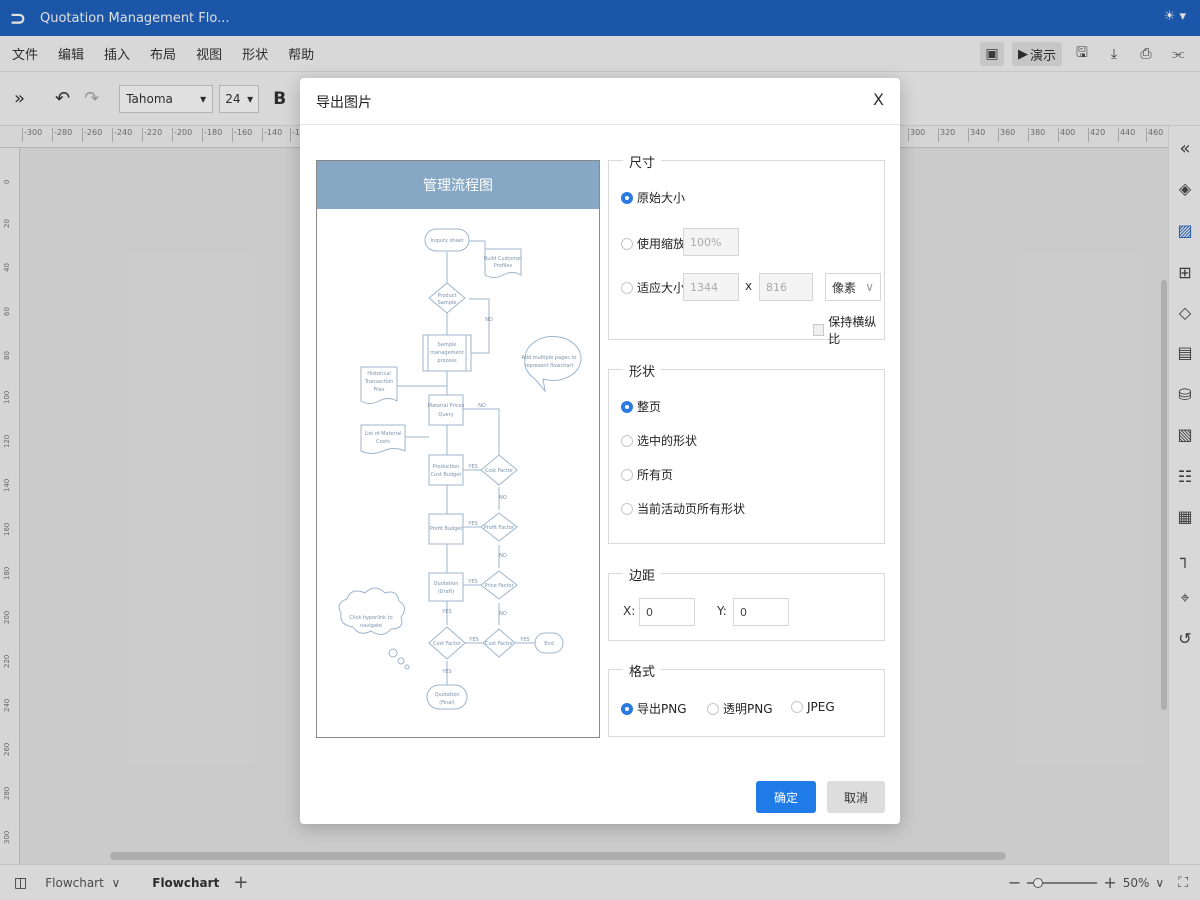  I want to click on shape-current-label: 当前活动页所有形状, so click(691, 509).